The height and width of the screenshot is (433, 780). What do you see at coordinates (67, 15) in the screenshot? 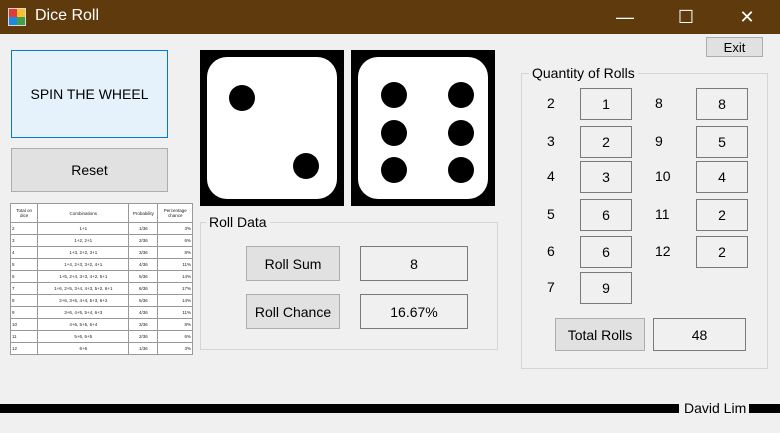
I see `window-title: Dice Roll` at bounding box center [67, 15].